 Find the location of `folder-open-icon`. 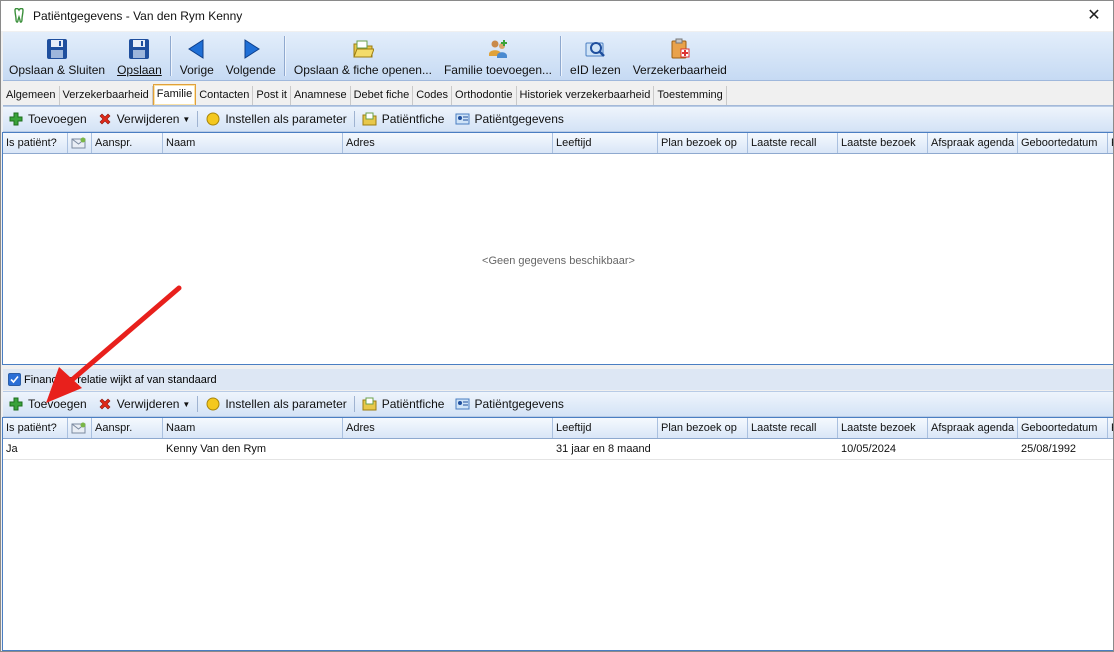

folder-open-icon is located at coordinates (363, 49).